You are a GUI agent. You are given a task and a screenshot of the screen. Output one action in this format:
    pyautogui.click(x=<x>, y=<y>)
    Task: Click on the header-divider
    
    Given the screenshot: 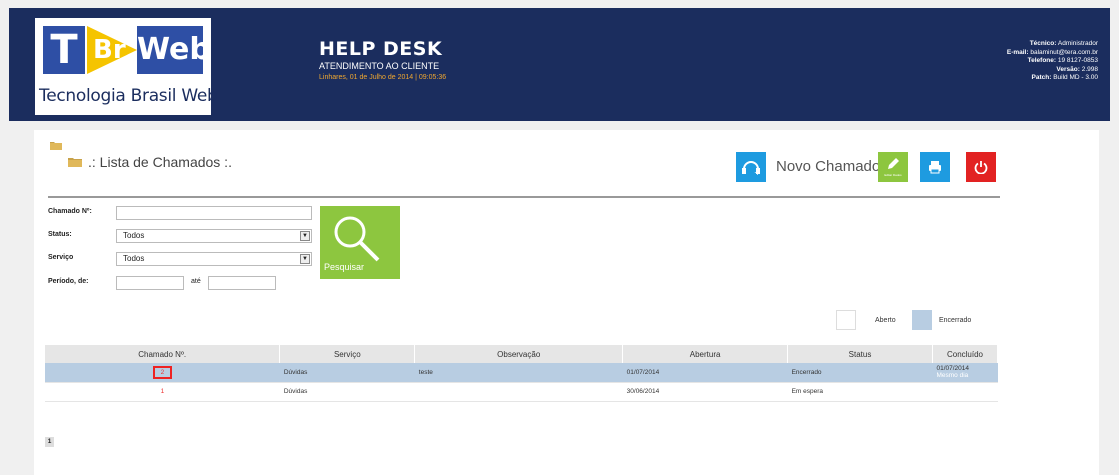 What is the action you would take?
    pyautogui.click(x=524, y=197)
    